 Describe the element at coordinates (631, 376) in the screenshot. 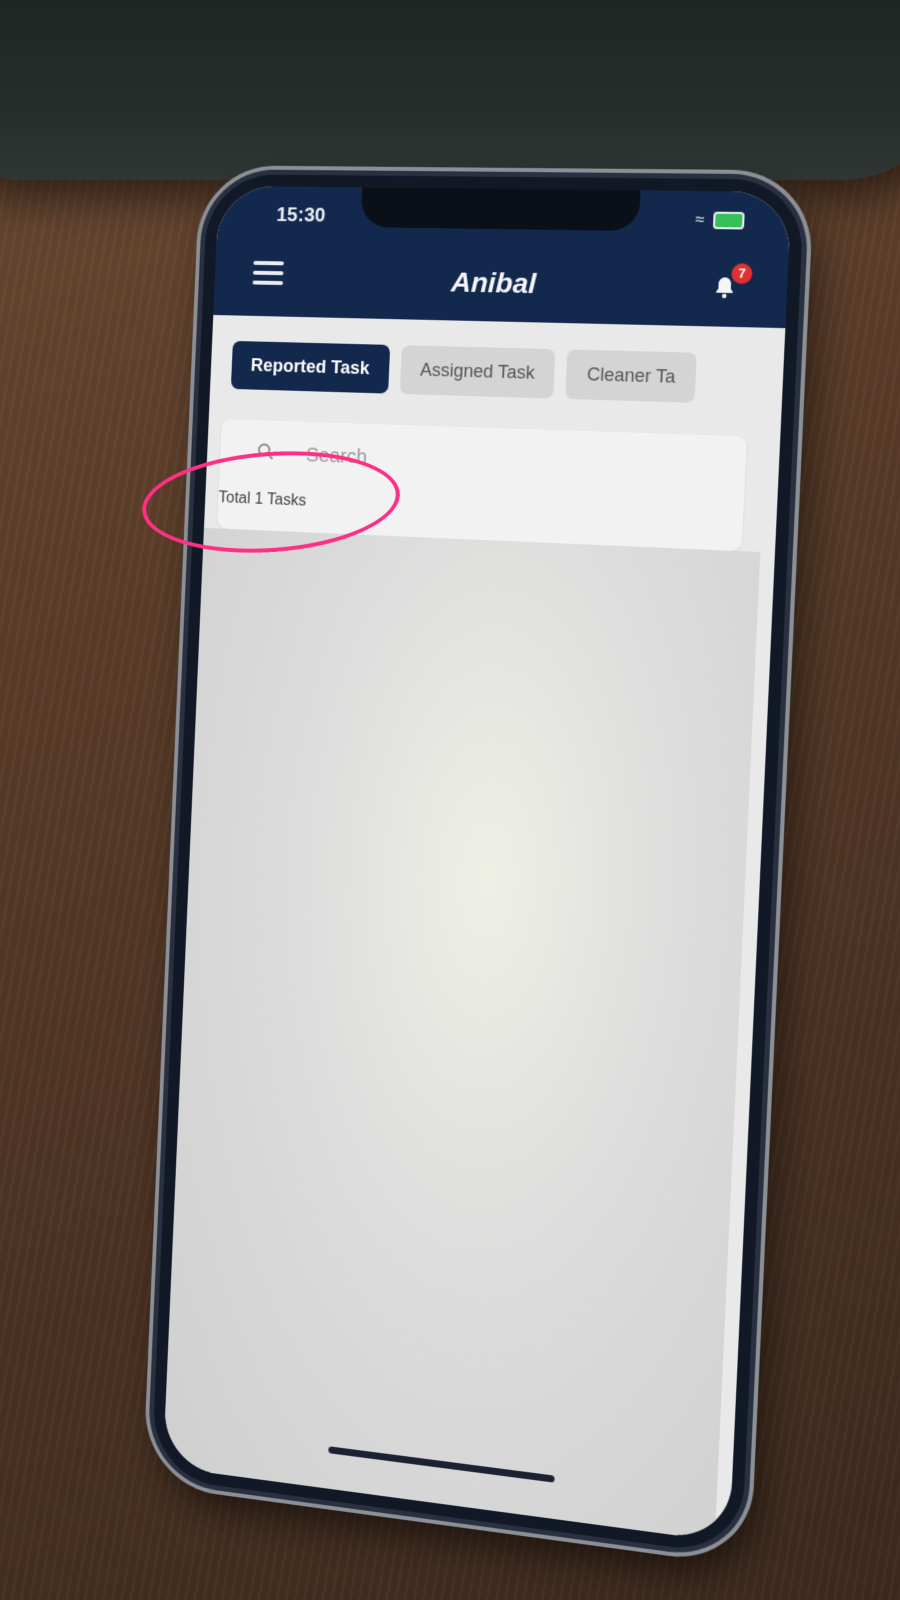

I see `tab-cleaner-task: Cleaner Ta` at that location.